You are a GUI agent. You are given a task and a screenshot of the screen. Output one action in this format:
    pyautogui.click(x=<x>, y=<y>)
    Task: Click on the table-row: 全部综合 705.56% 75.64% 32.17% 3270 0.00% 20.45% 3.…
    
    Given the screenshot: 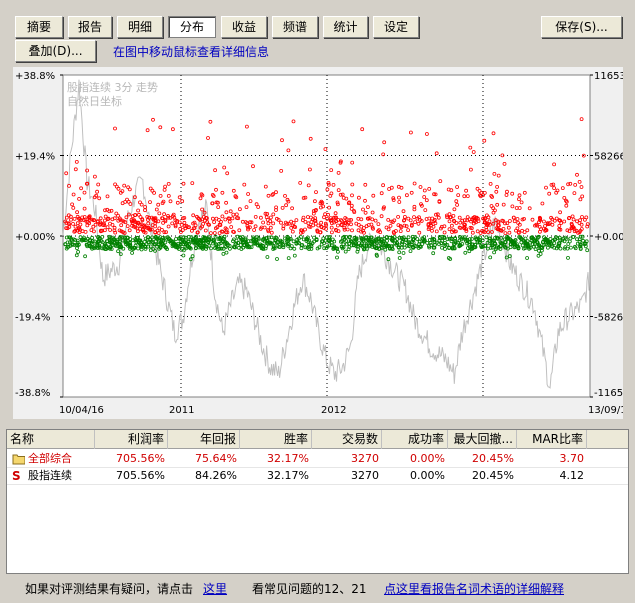 What is the action you would take?
    pyautogui.click(x=317, y=459)
    